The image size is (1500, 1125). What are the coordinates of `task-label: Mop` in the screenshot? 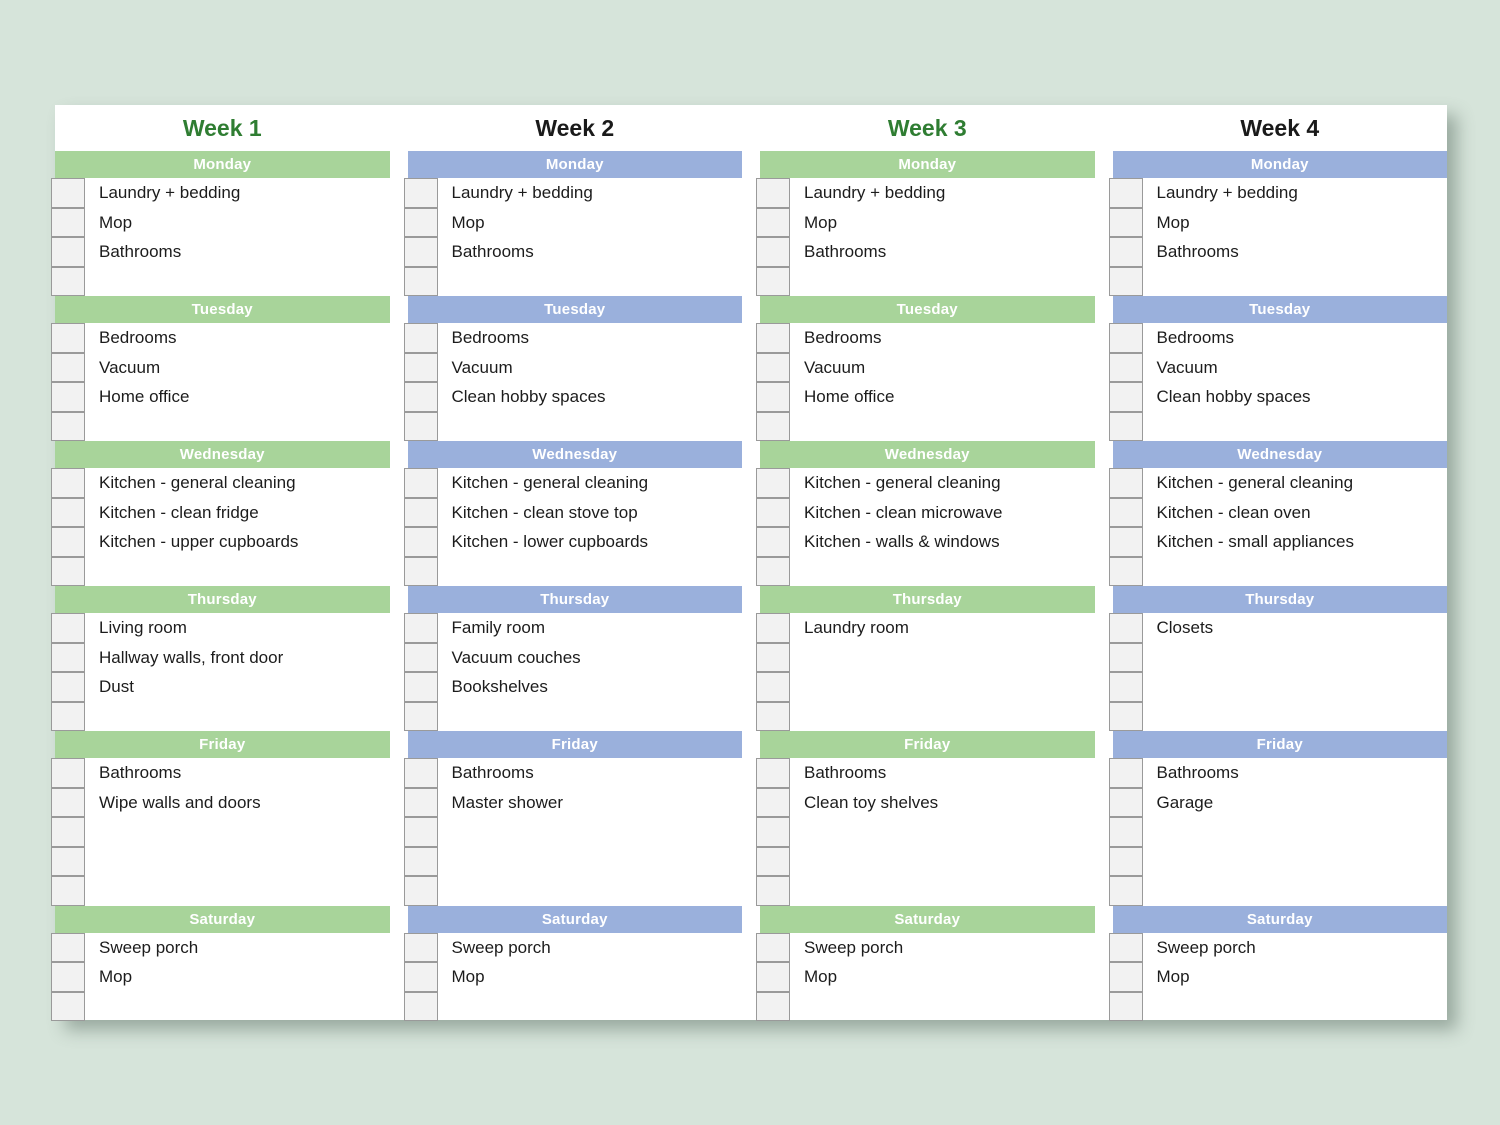 It's located at (116, 976).